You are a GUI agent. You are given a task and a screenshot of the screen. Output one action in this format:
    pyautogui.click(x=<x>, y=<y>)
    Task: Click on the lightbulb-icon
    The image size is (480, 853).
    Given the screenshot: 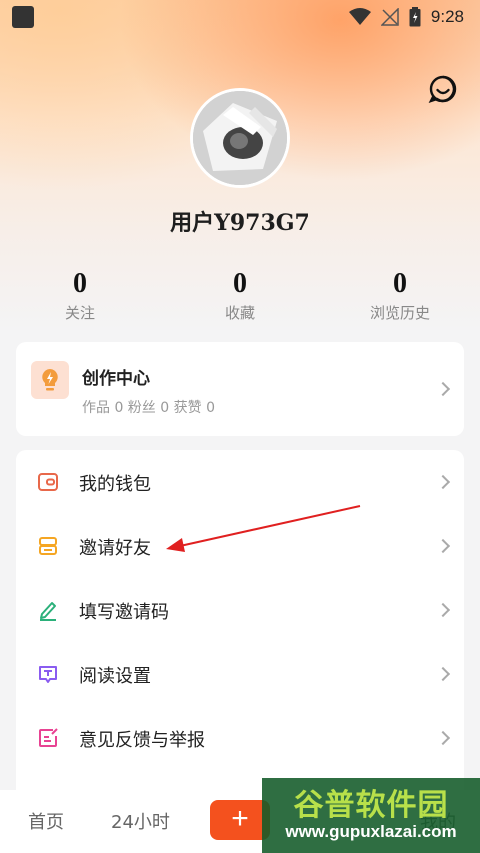 What is the action you would take?
    pyautogui.click(x=50, y=380)
    